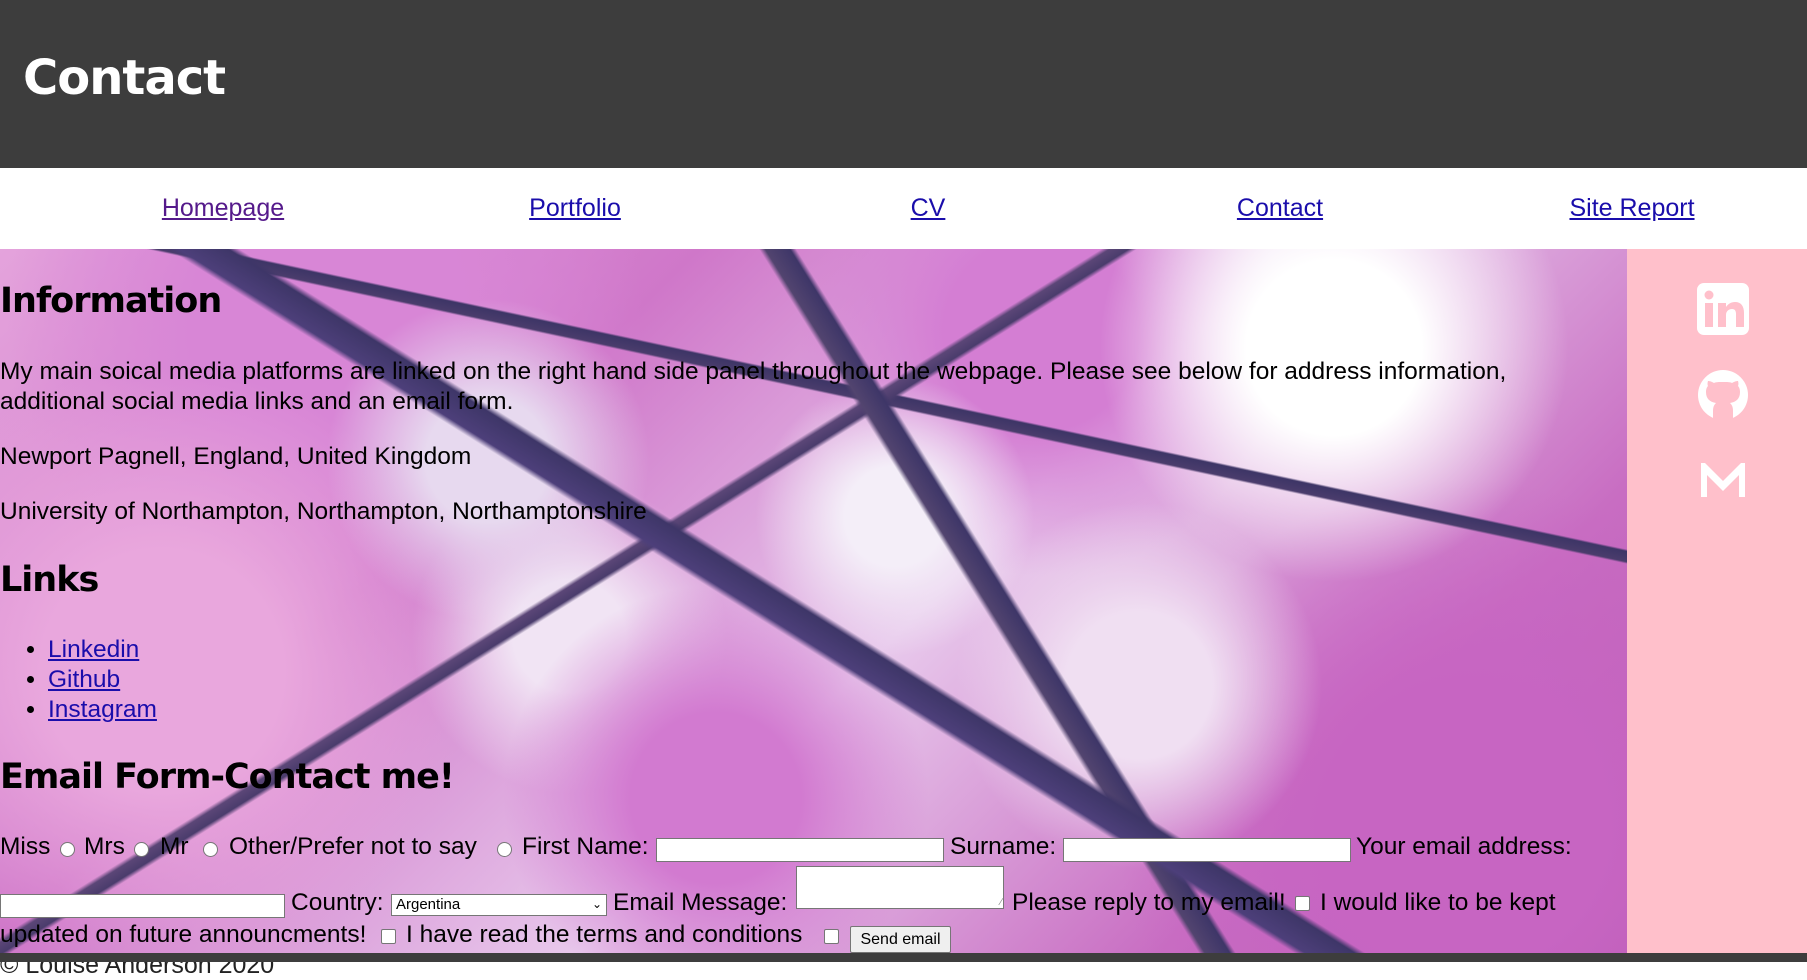  I want to click on reply-label: Please reply to my email!, so click(1149, 902).